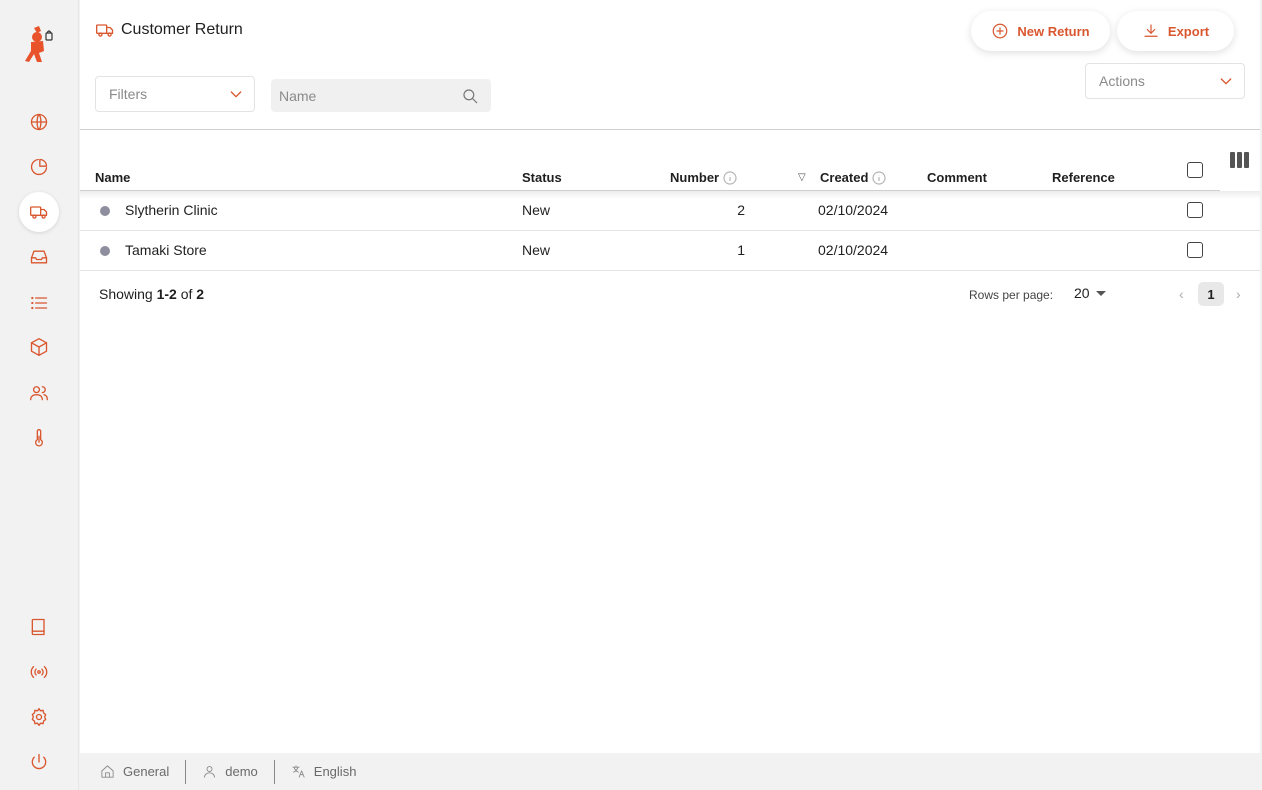  Describe the element at coordinates (142, 771) in the screenshot. I see `workspace-item: General` at that location.